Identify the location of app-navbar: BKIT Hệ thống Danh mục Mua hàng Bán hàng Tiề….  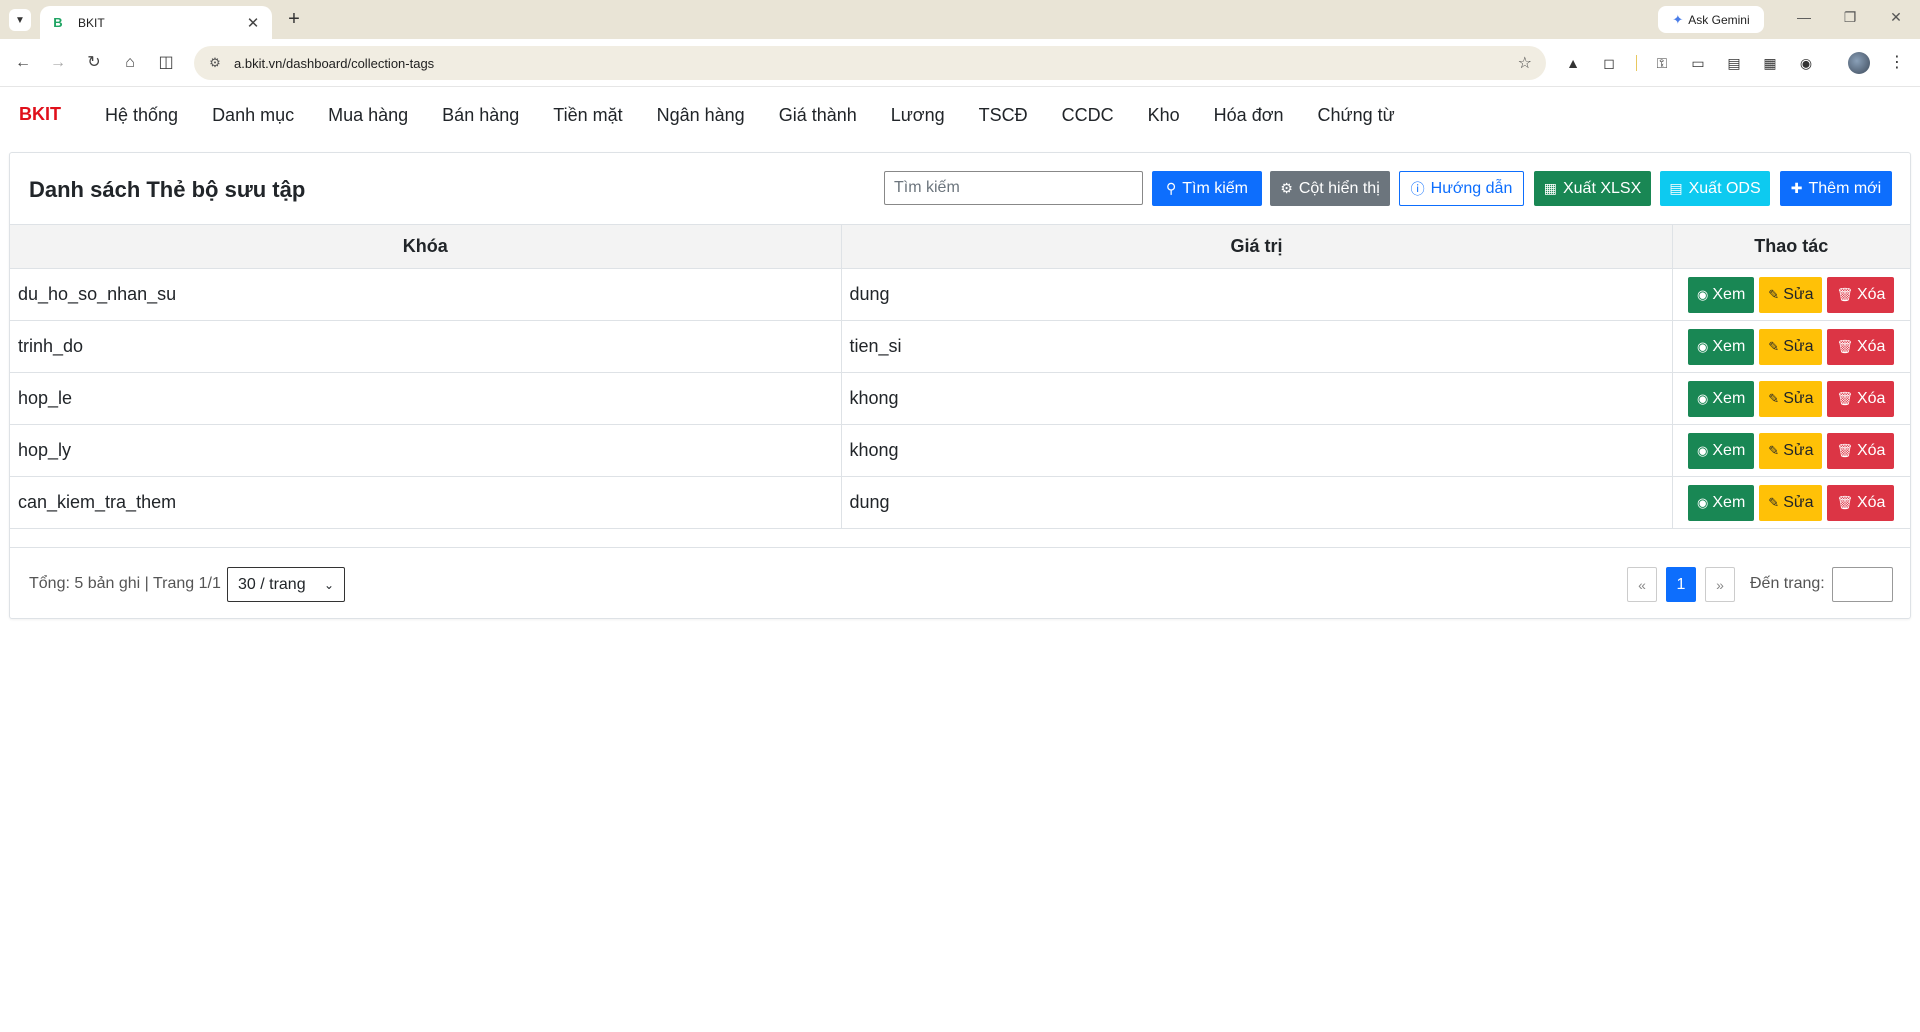
(960, 115).